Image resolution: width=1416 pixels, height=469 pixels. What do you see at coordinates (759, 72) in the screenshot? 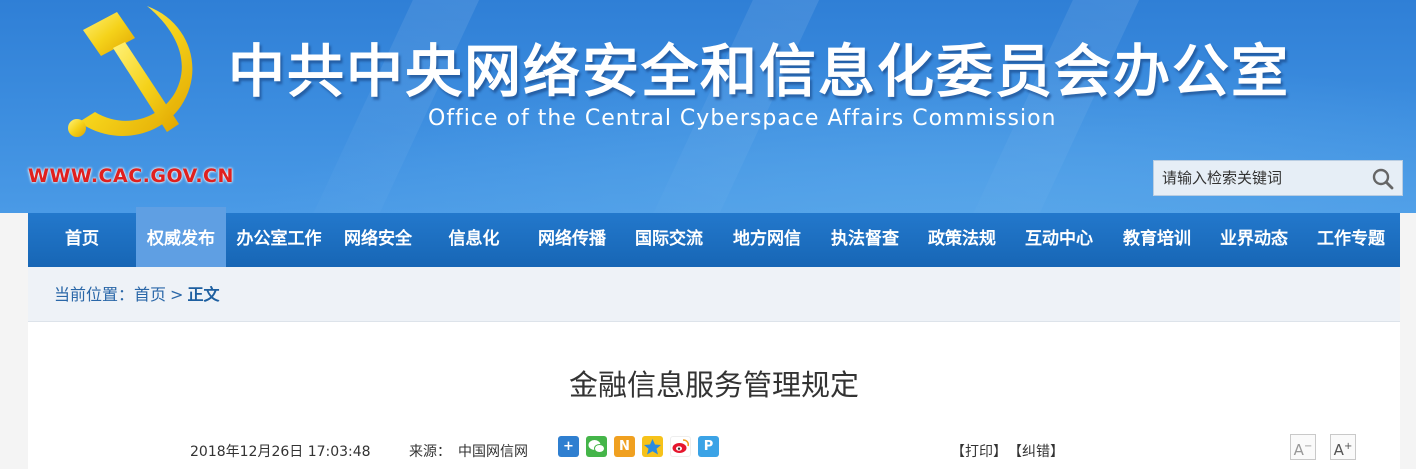
I see `site-title-cn: 中共中央网络安全和信息化委员会办公室` at bounding box center [759, 72].